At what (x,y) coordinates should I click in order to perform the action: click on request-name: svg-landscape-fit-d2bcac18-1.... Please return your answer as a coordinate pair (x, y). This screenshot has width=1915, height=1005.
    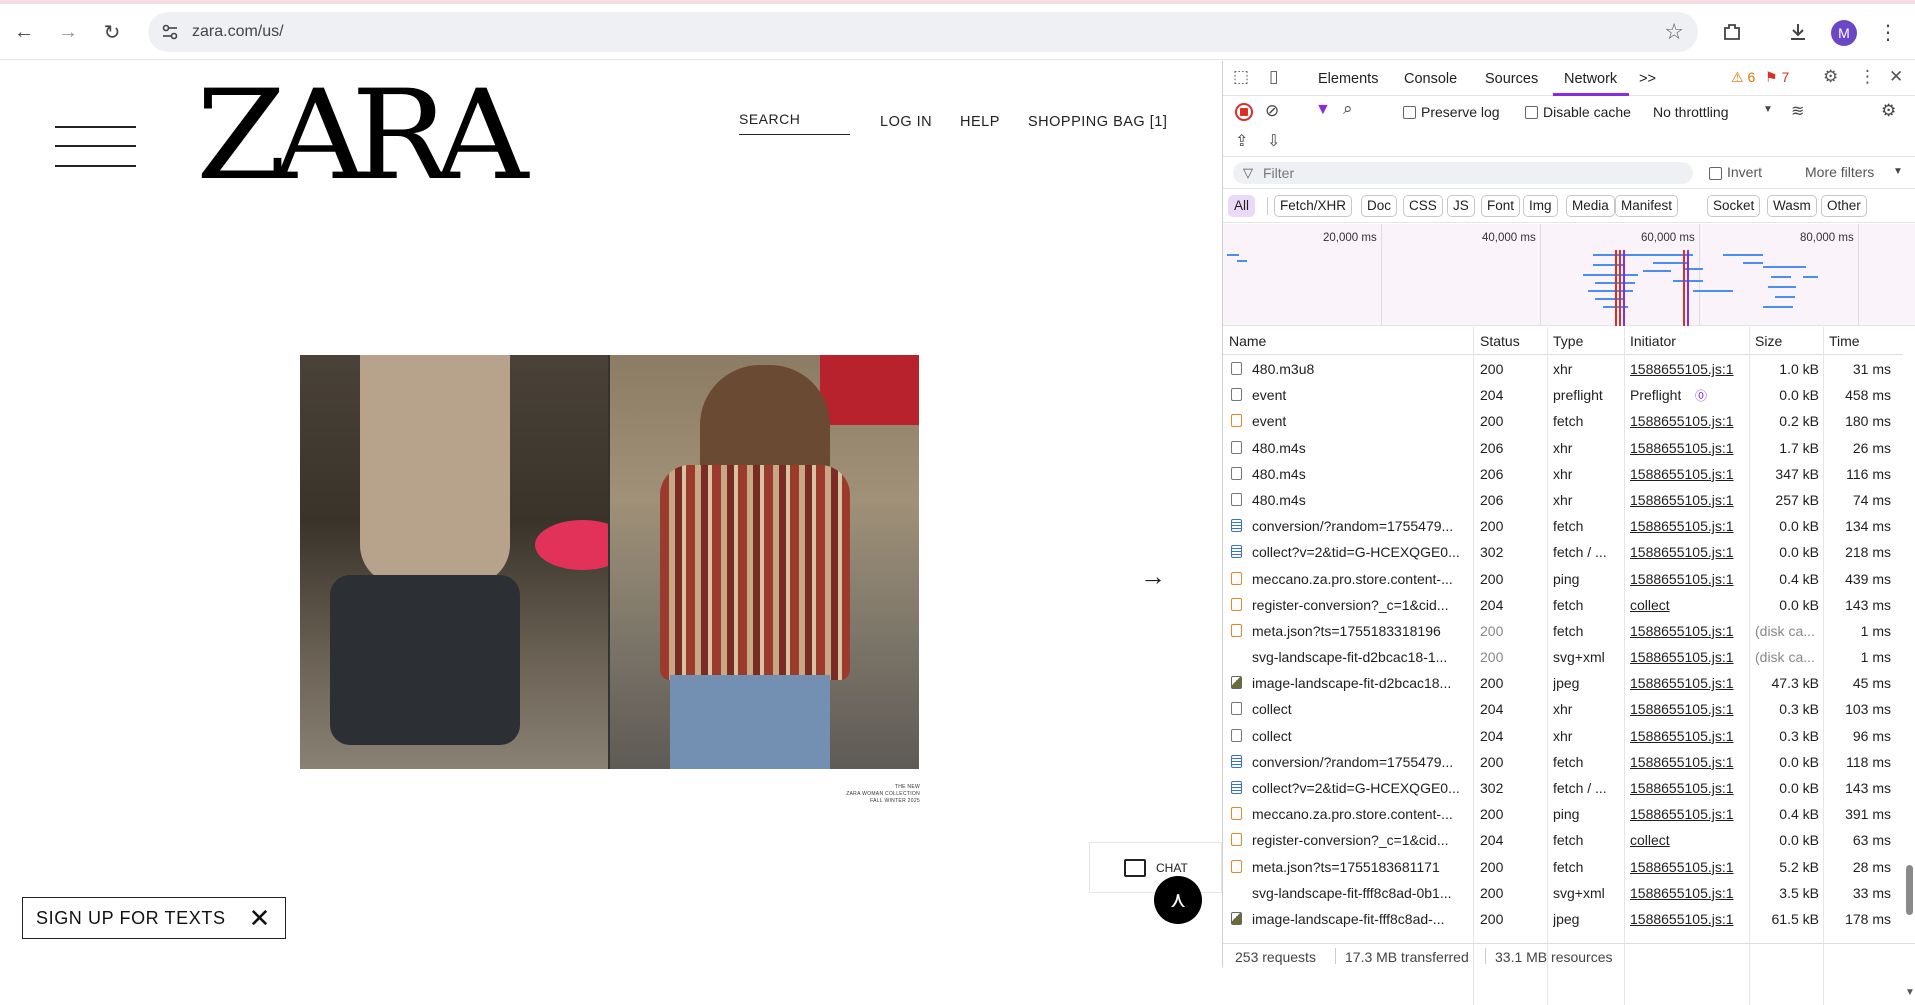
    Looking at the image, I should click on (1361, 657).